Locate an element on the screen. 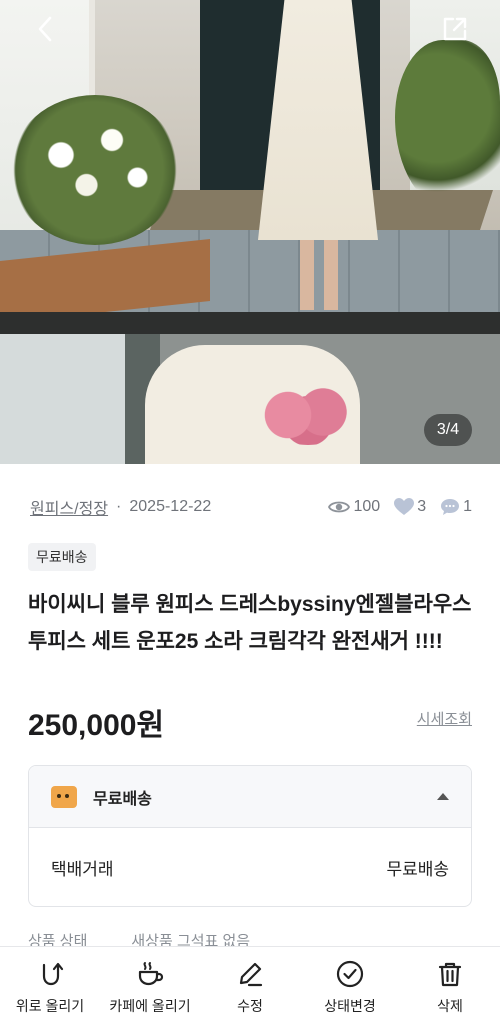  delivery-box-icon is located at coordinates (64, 796).